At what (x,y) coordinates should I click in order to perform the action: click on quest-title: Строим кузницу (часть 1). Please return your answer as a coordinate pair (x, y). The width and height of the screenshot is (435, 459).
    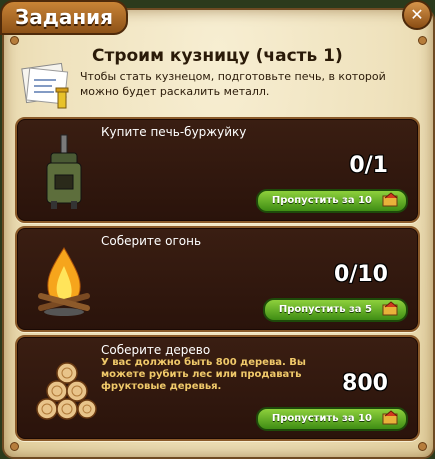
    Looking at the image, I should click on (217, 56).